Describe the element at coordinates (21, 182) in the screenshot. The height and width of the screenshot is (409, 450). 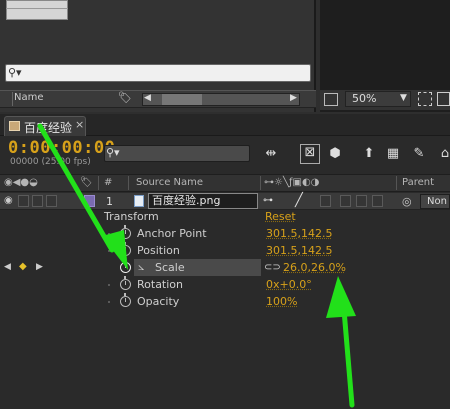
I see `av-features-icons: ◉◀●◒` at that location.